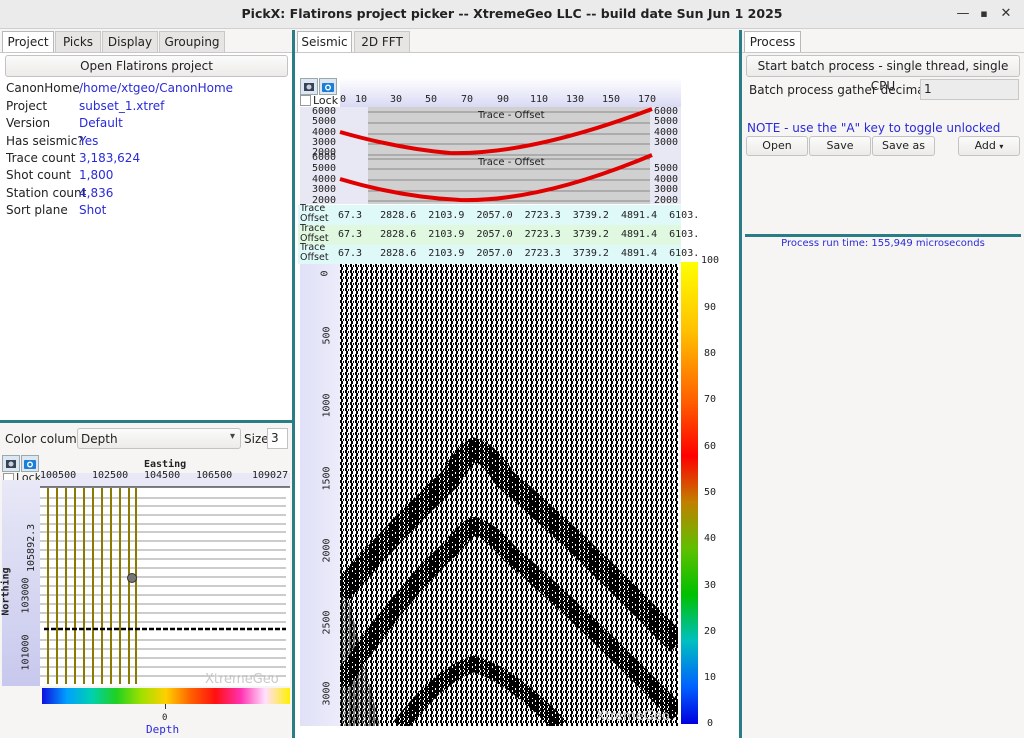 The height and width of the screenshot is (738, 1024). Describe the element at coordinates (101, 123) in the screenshot. I see `info-value-version: Default` at that location.